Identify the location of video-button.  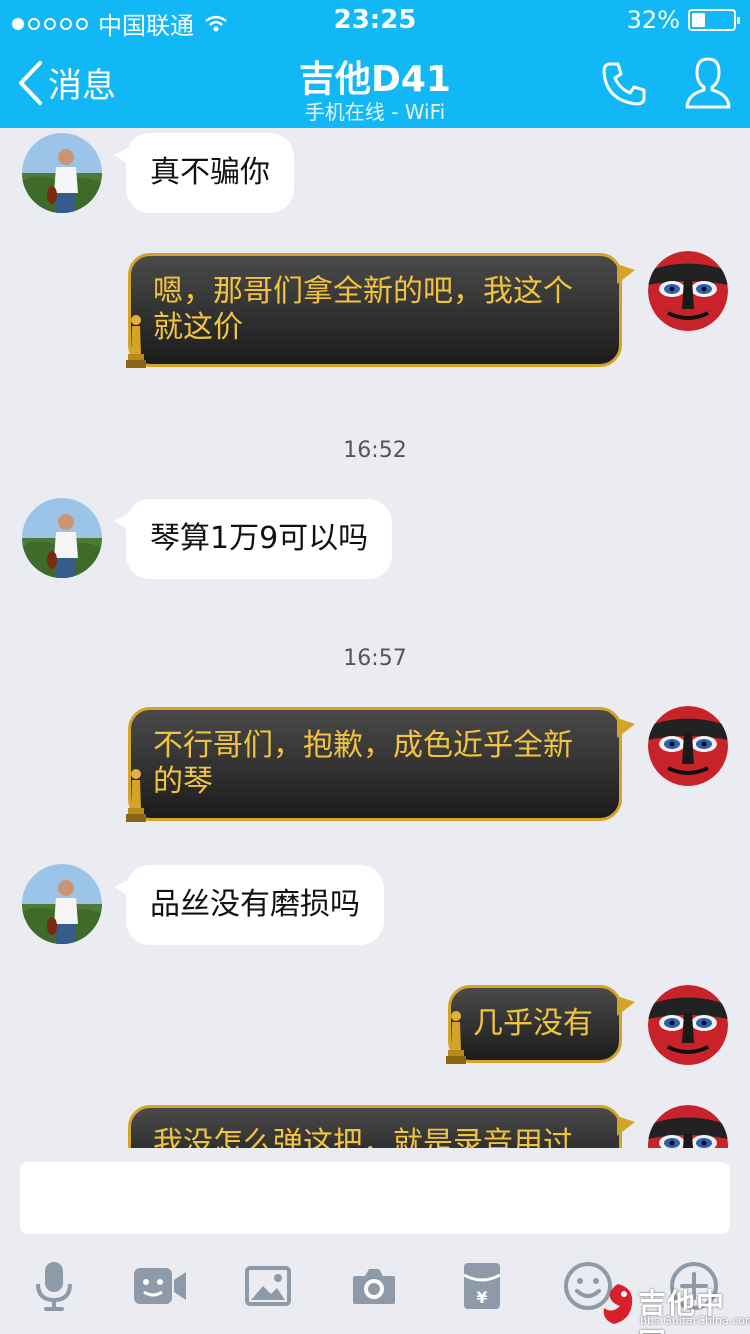
(160, 1286).